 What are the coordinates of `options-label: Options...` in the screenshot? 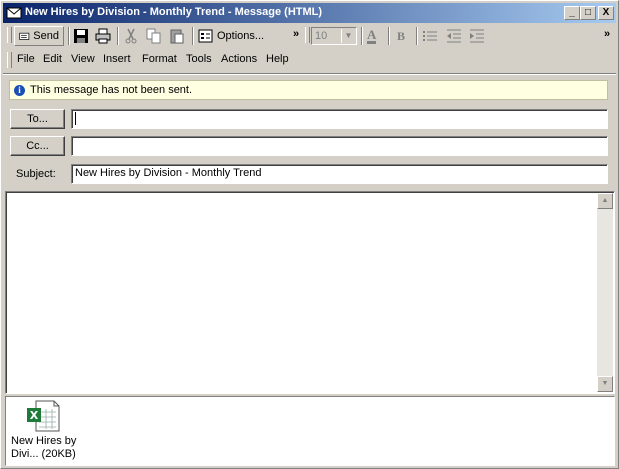 It's located at (241, 36).